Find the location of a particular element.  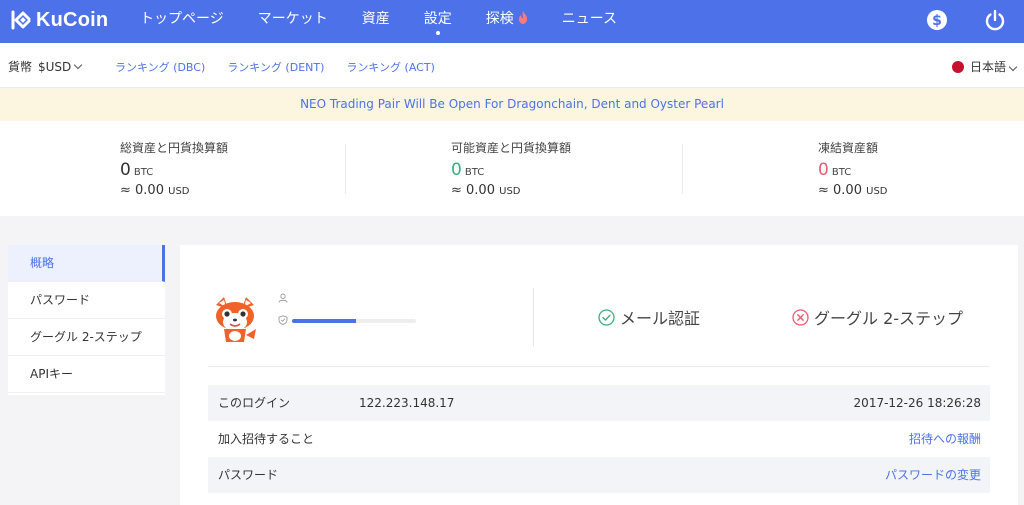

asset-label: 可能資産と円貨換算額 is located at coordinates (511, 148).